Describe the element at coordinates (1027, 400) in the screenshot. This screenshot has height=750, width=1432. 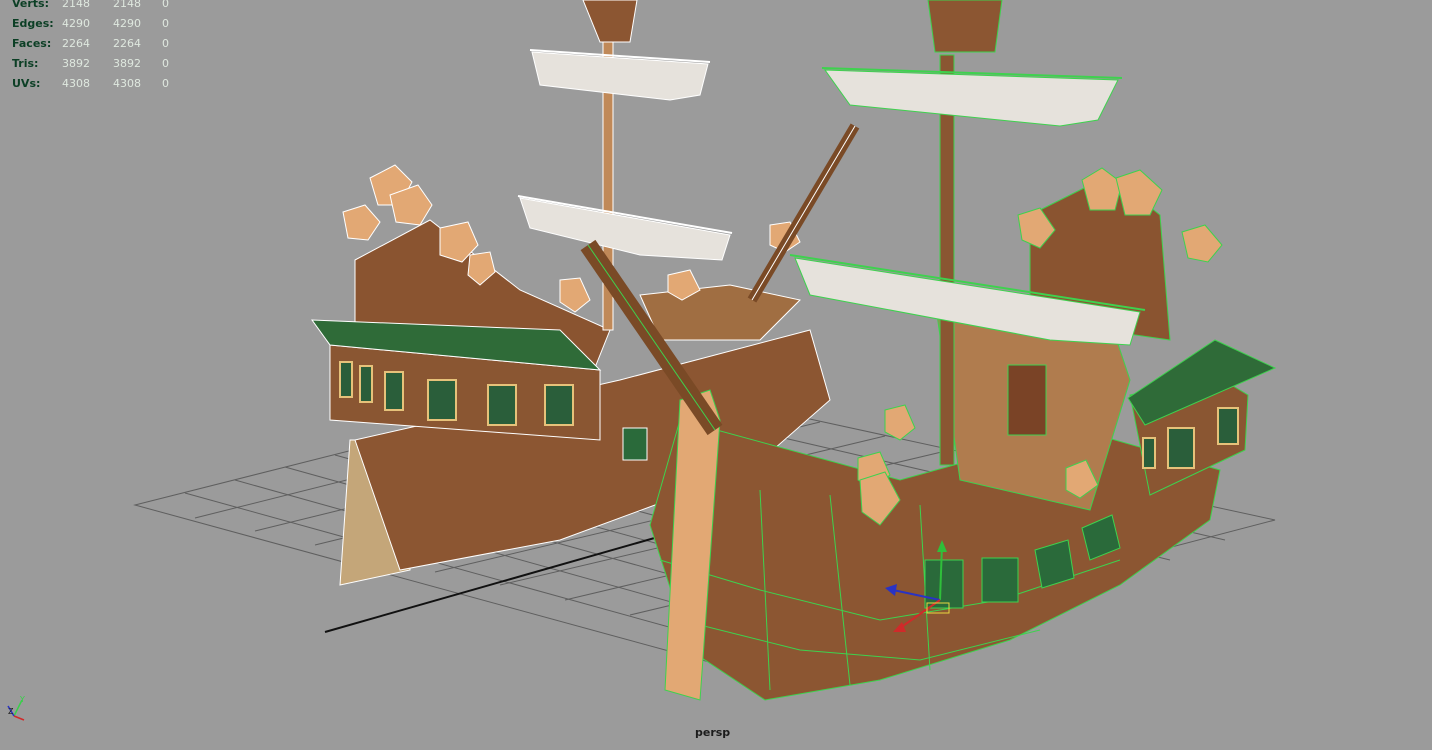
I see `cabin-door` at that location.